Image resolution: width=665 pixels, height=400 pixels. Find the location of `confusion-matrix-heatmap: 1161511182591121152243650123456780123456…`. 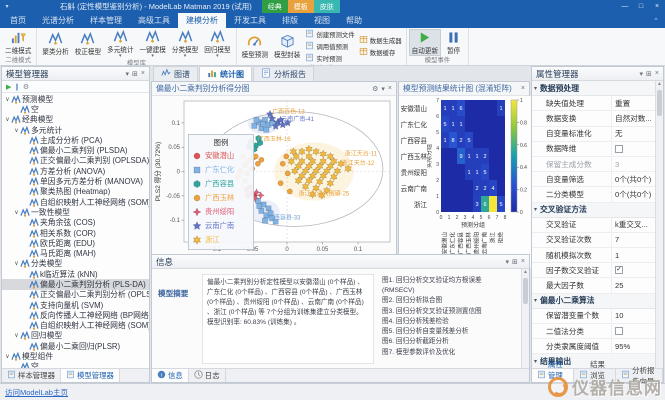

confusion-matrix-heatmap: 1161511182591121152243650123456780123456… is located at coordinates (478, 182).